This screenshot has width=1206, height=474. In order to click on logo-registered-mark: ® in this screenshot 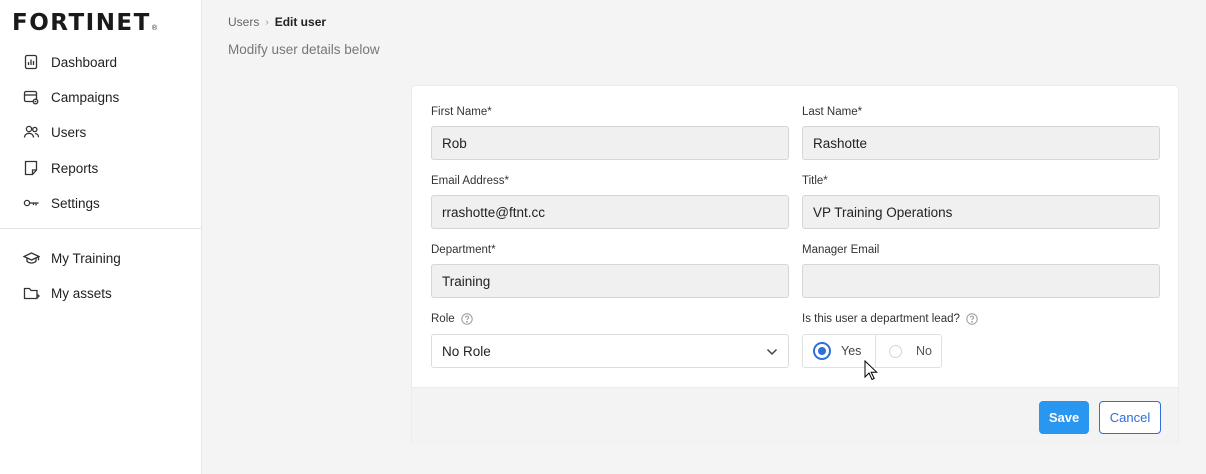, I will do `click(154, 28)`.